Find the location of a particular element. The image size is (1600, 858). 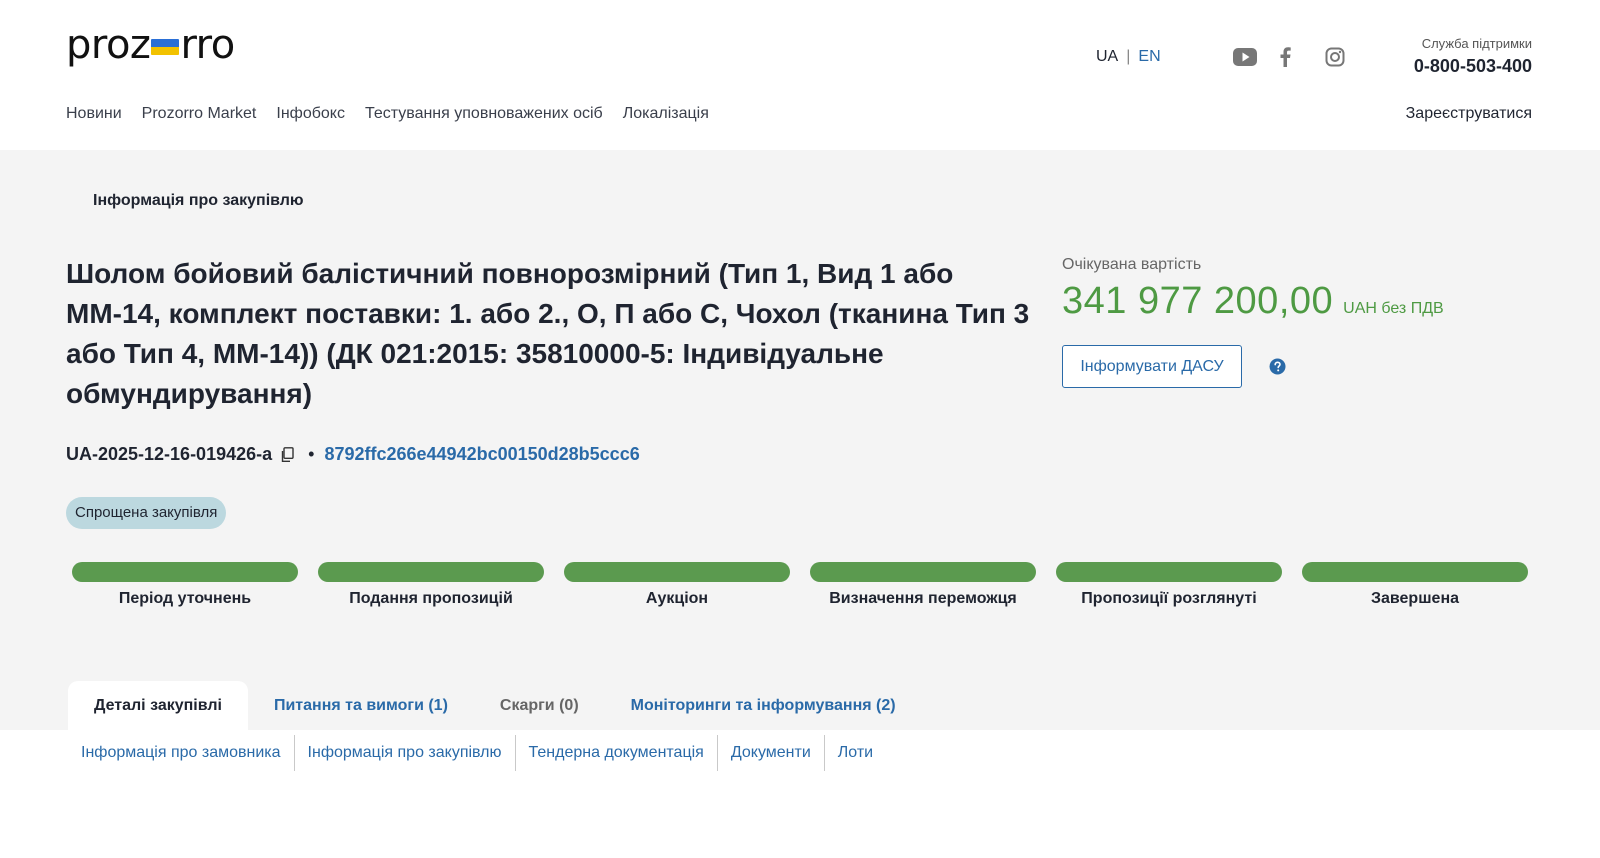

stage-submission: Подання пропозицій is located at coordinates (431, 585).